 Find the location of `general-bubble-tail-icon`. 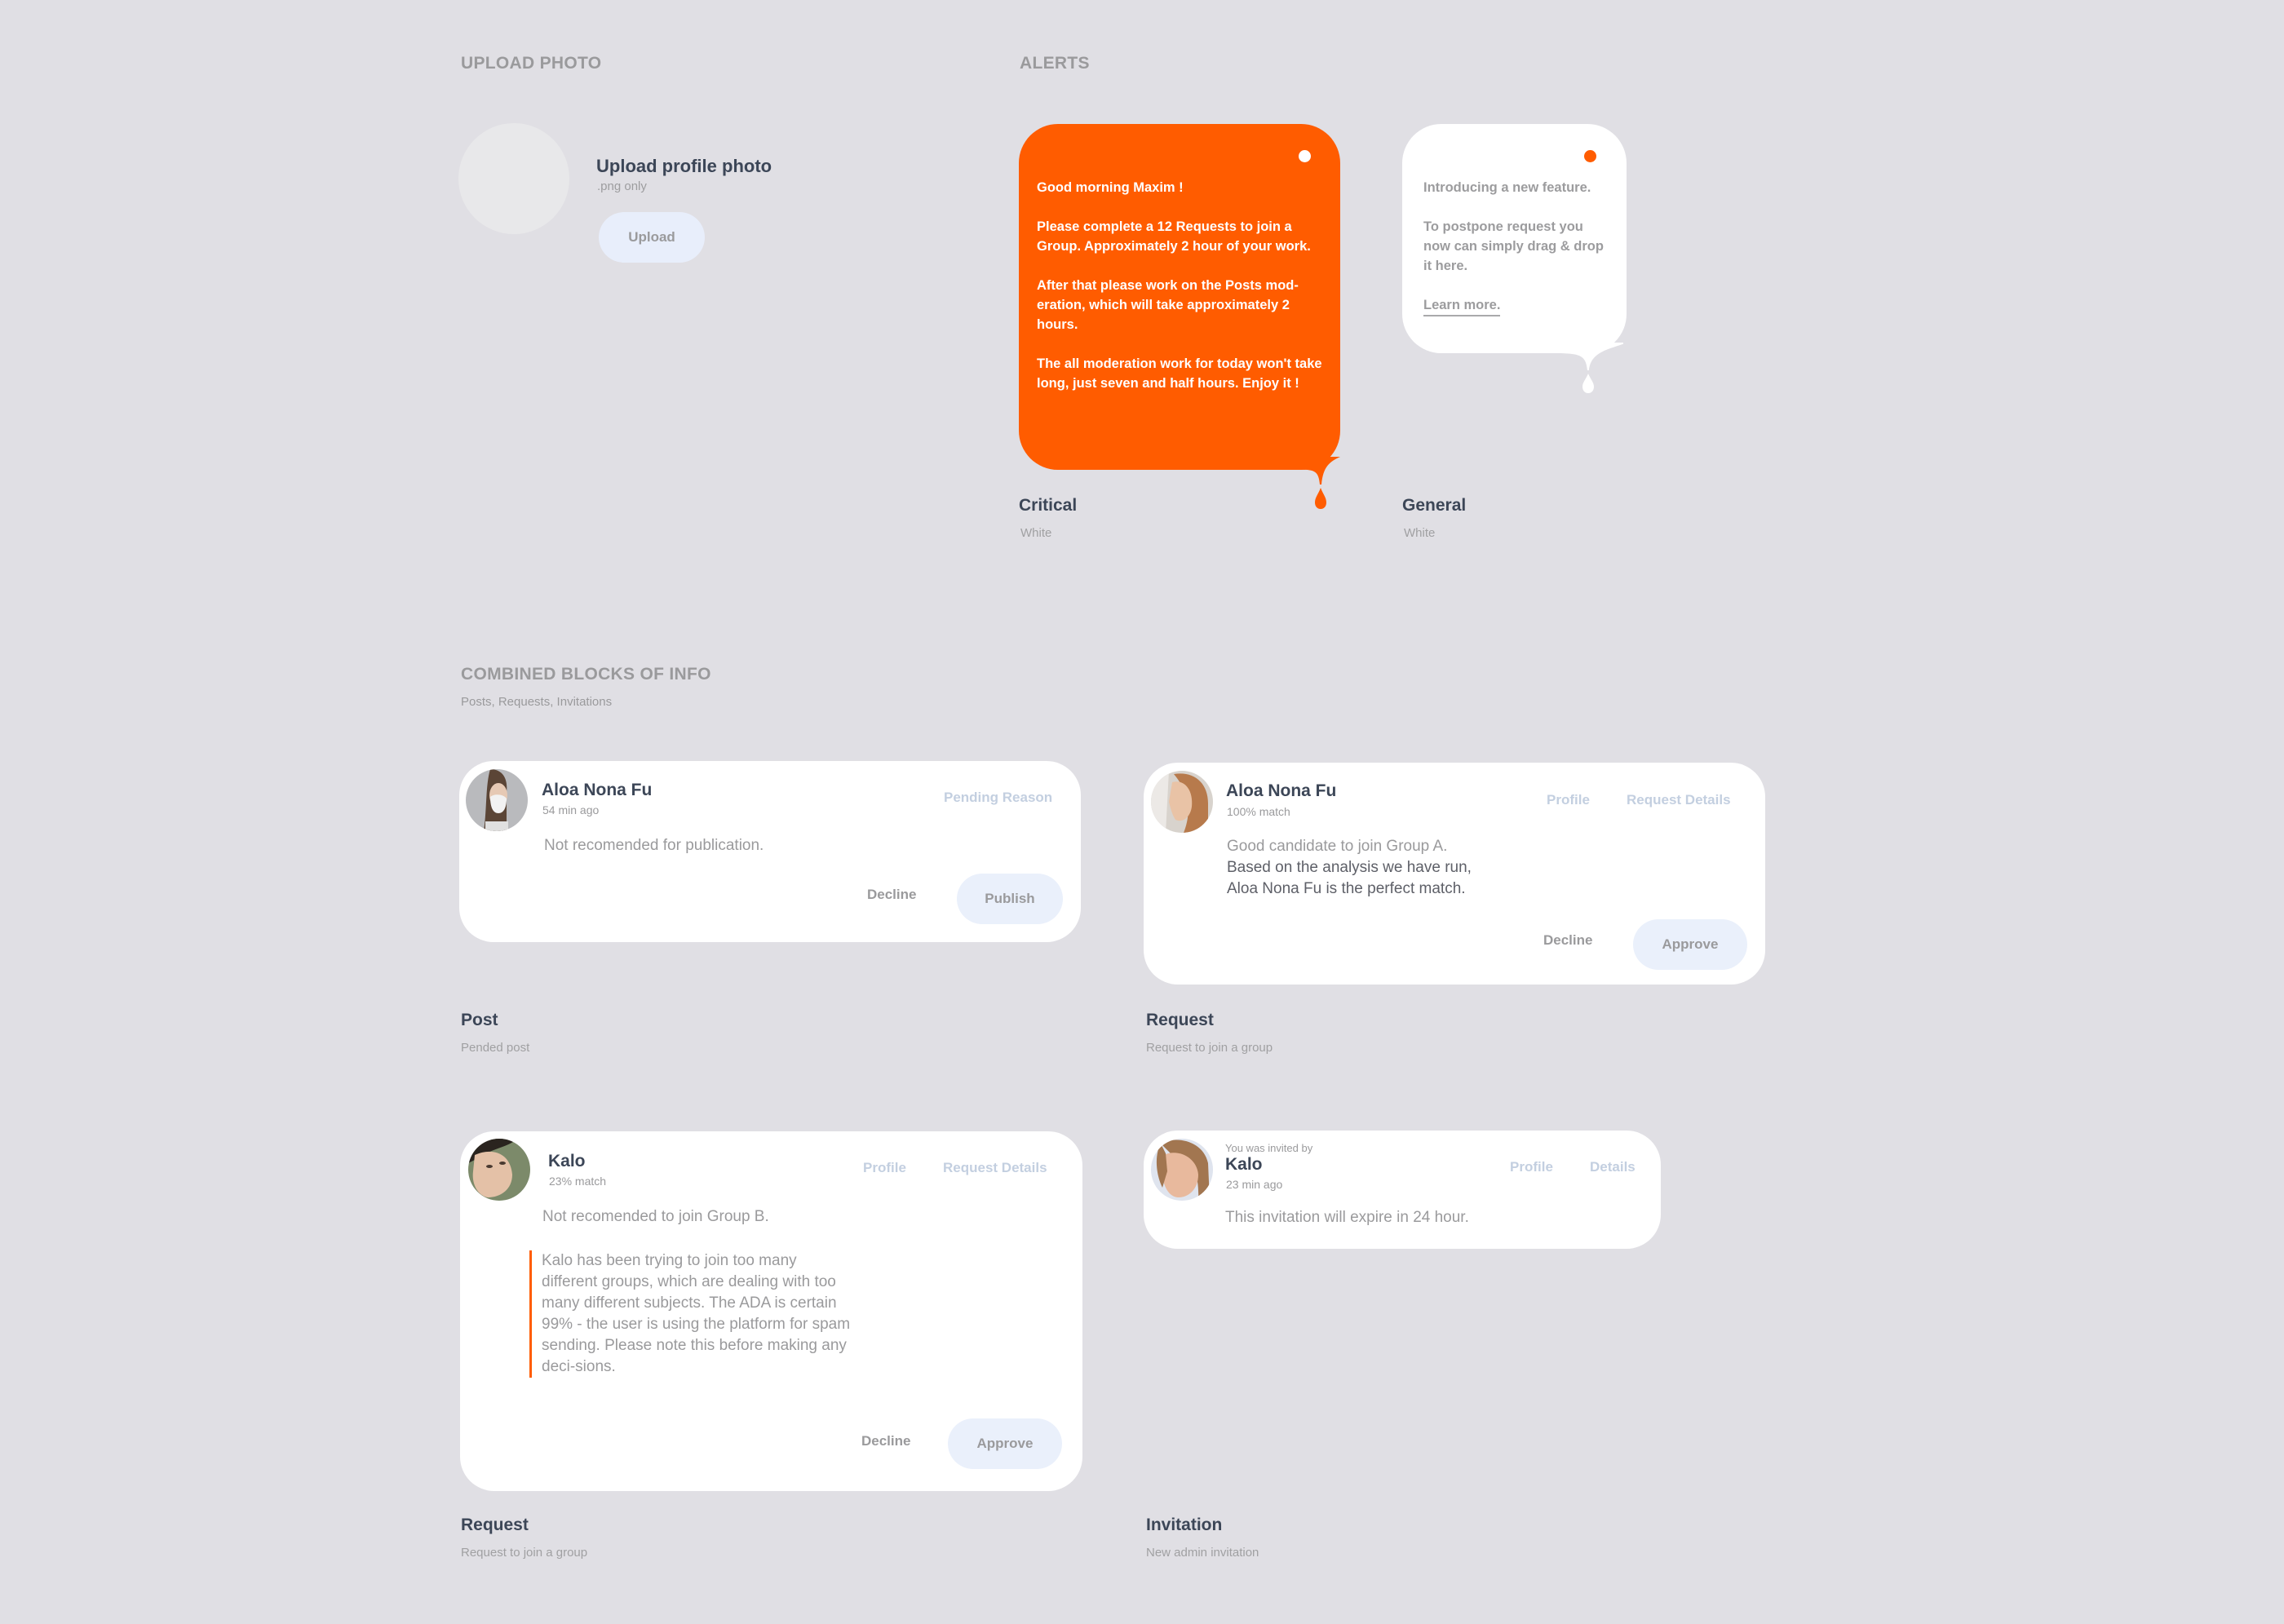

general-bubble-tail-icon is located at coordinates (1586, 368).